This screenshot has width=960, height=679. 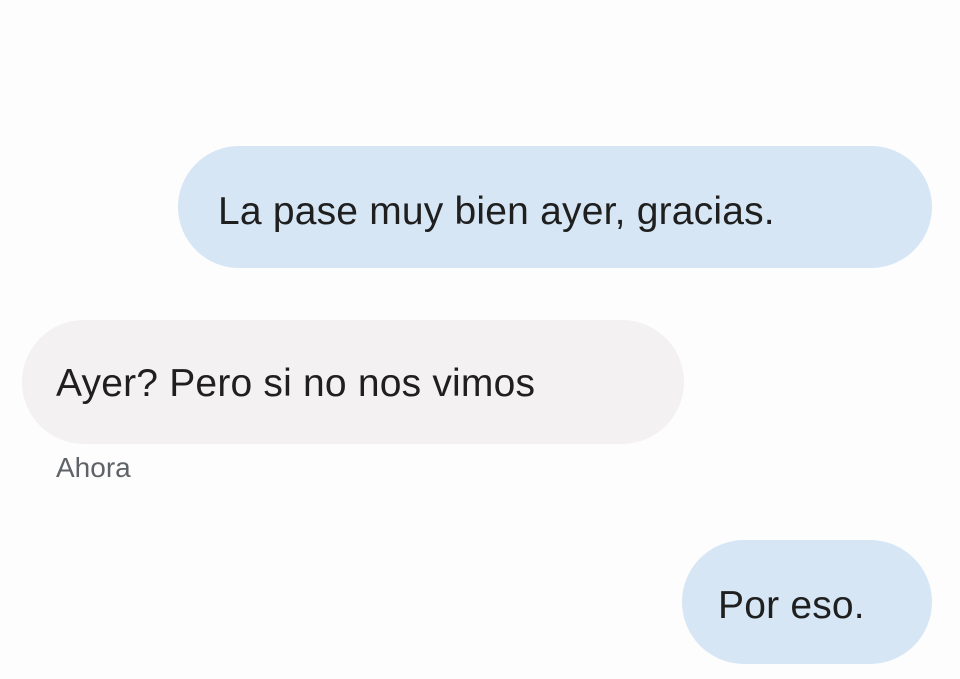 I want to click on sent-message-bubble: Por eso., so click(x=807, y=602).